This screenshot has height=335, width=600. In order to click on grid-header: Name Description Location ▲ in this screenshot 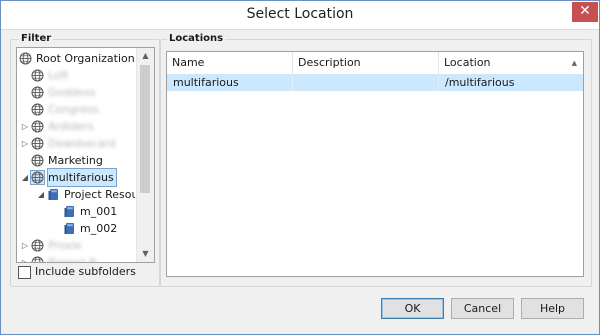, I will do `click(375, 63)`.